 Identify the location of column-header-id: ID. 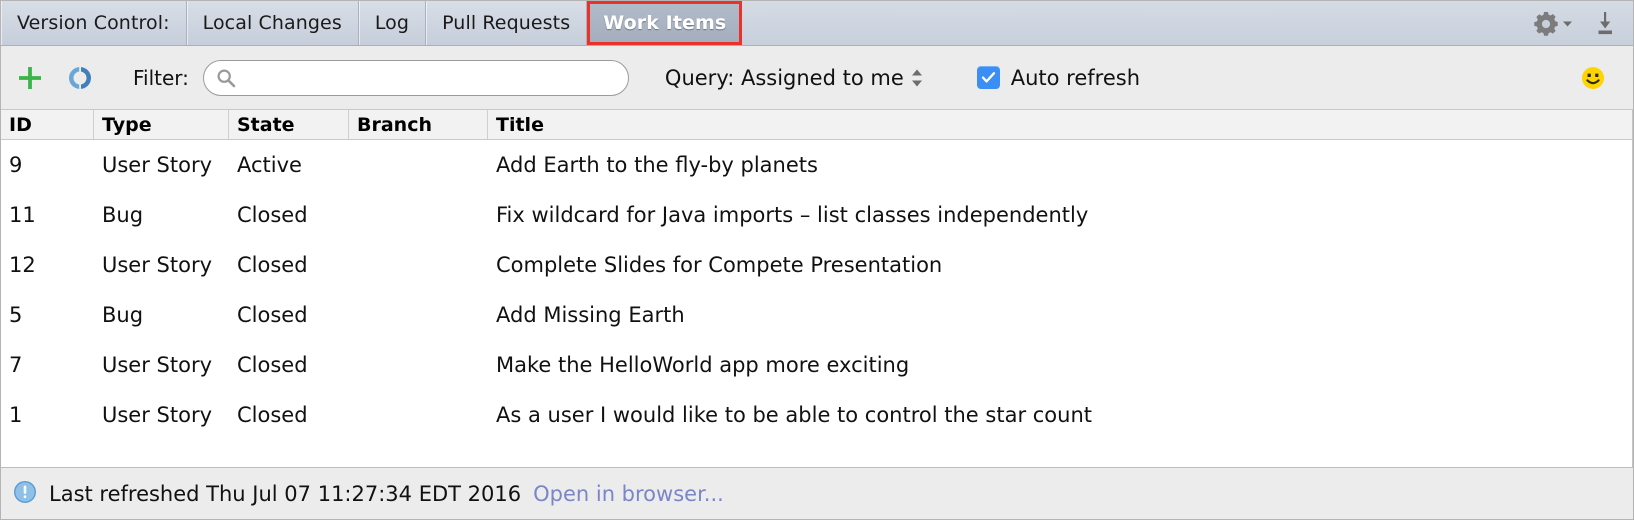
(47, 124).